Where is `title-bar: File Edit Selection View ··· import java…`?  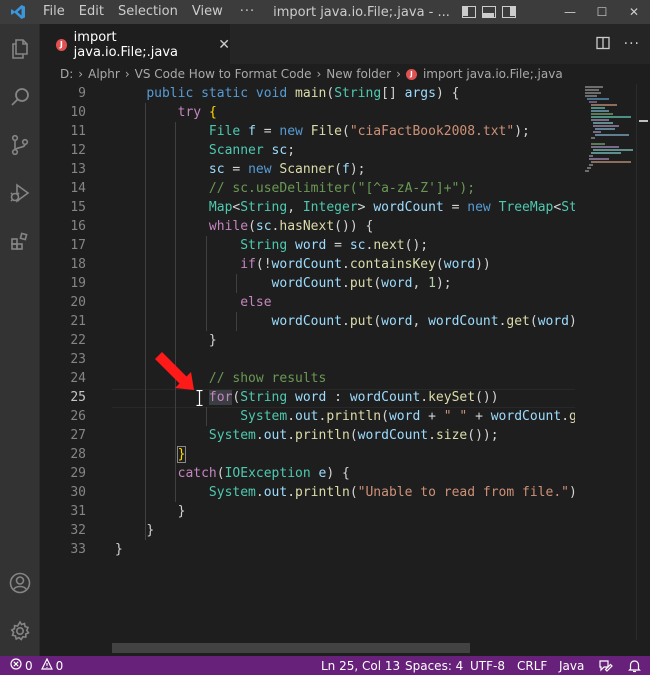
title-bar: File Edit Selection View ··· import java… is located at coordinates (325, 12).